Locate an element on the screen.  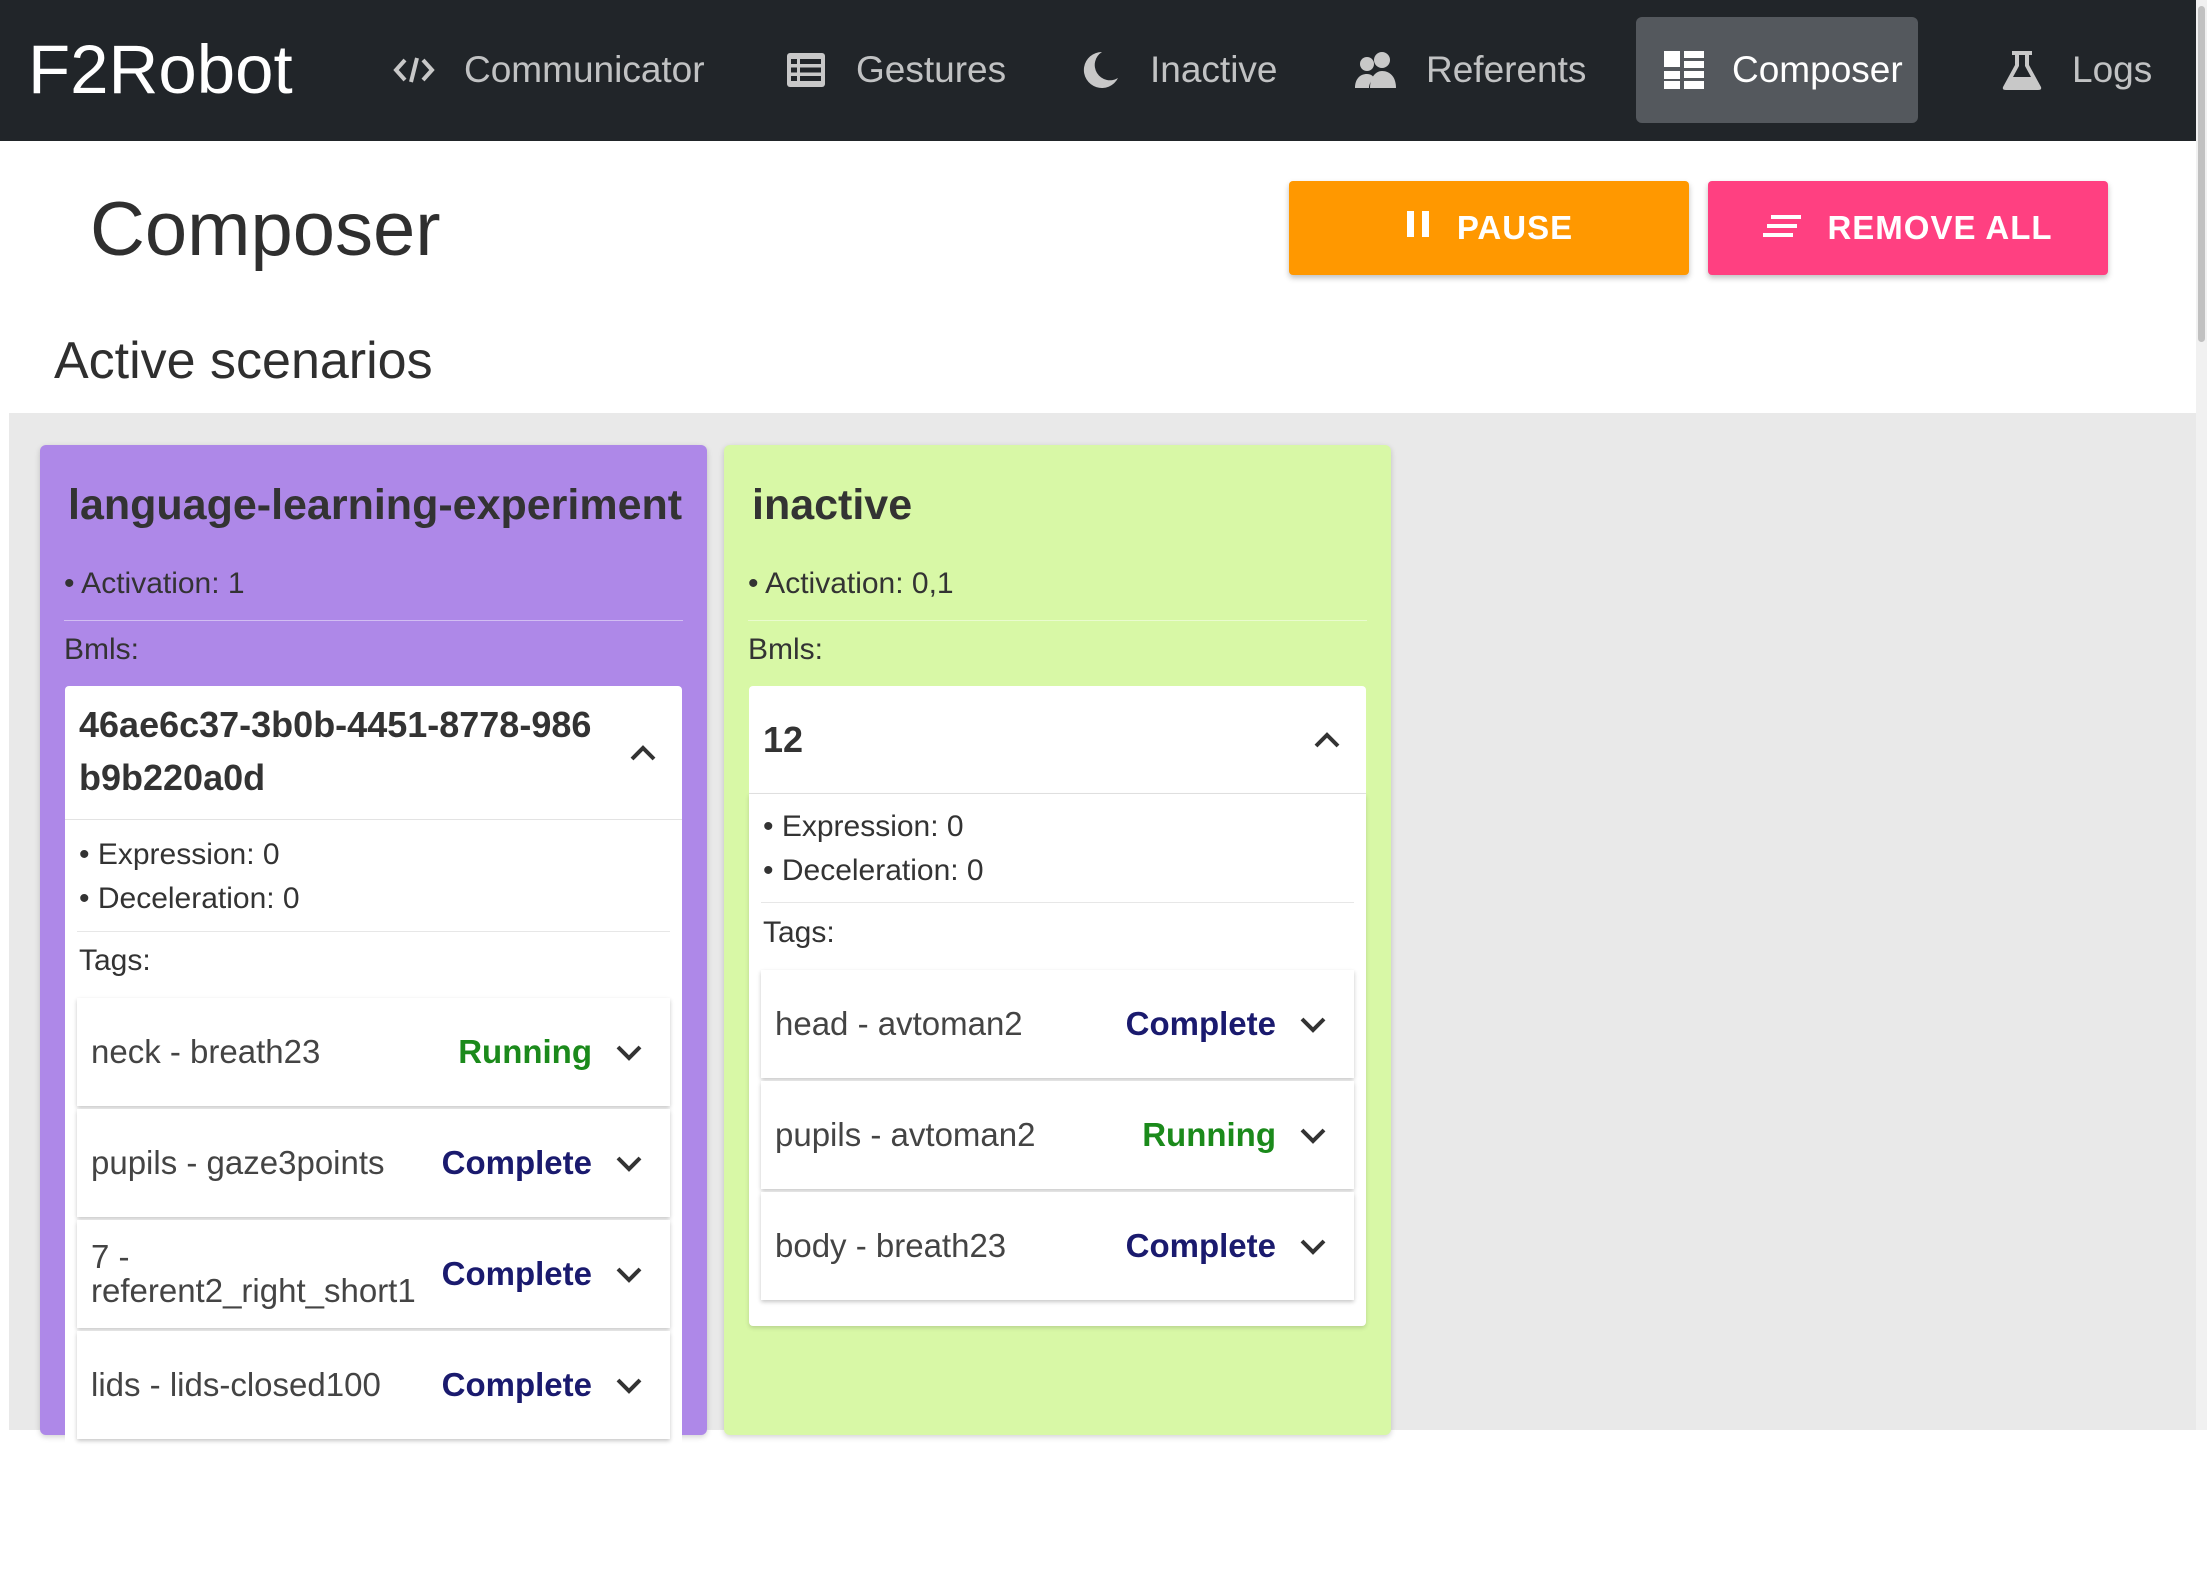
tag-row: body - breath23 Complete is located at coordinates (1057, 1246).